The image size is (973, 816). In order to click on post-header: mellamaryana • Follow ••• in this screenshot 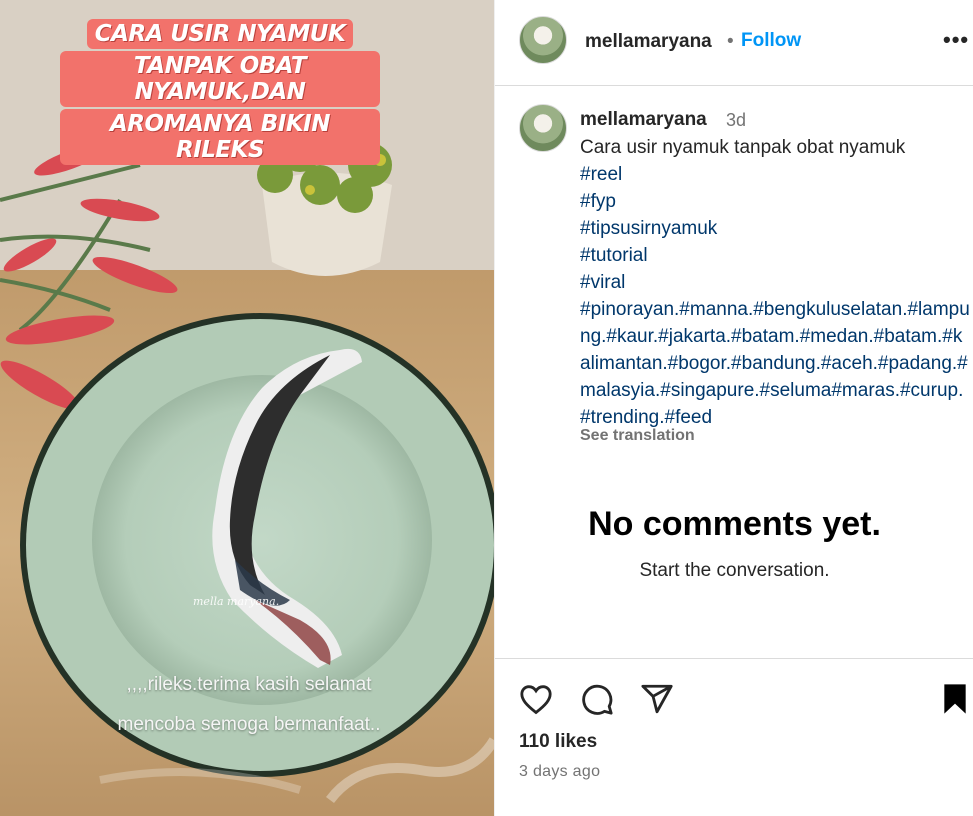, I will do `click(734, 43)`.